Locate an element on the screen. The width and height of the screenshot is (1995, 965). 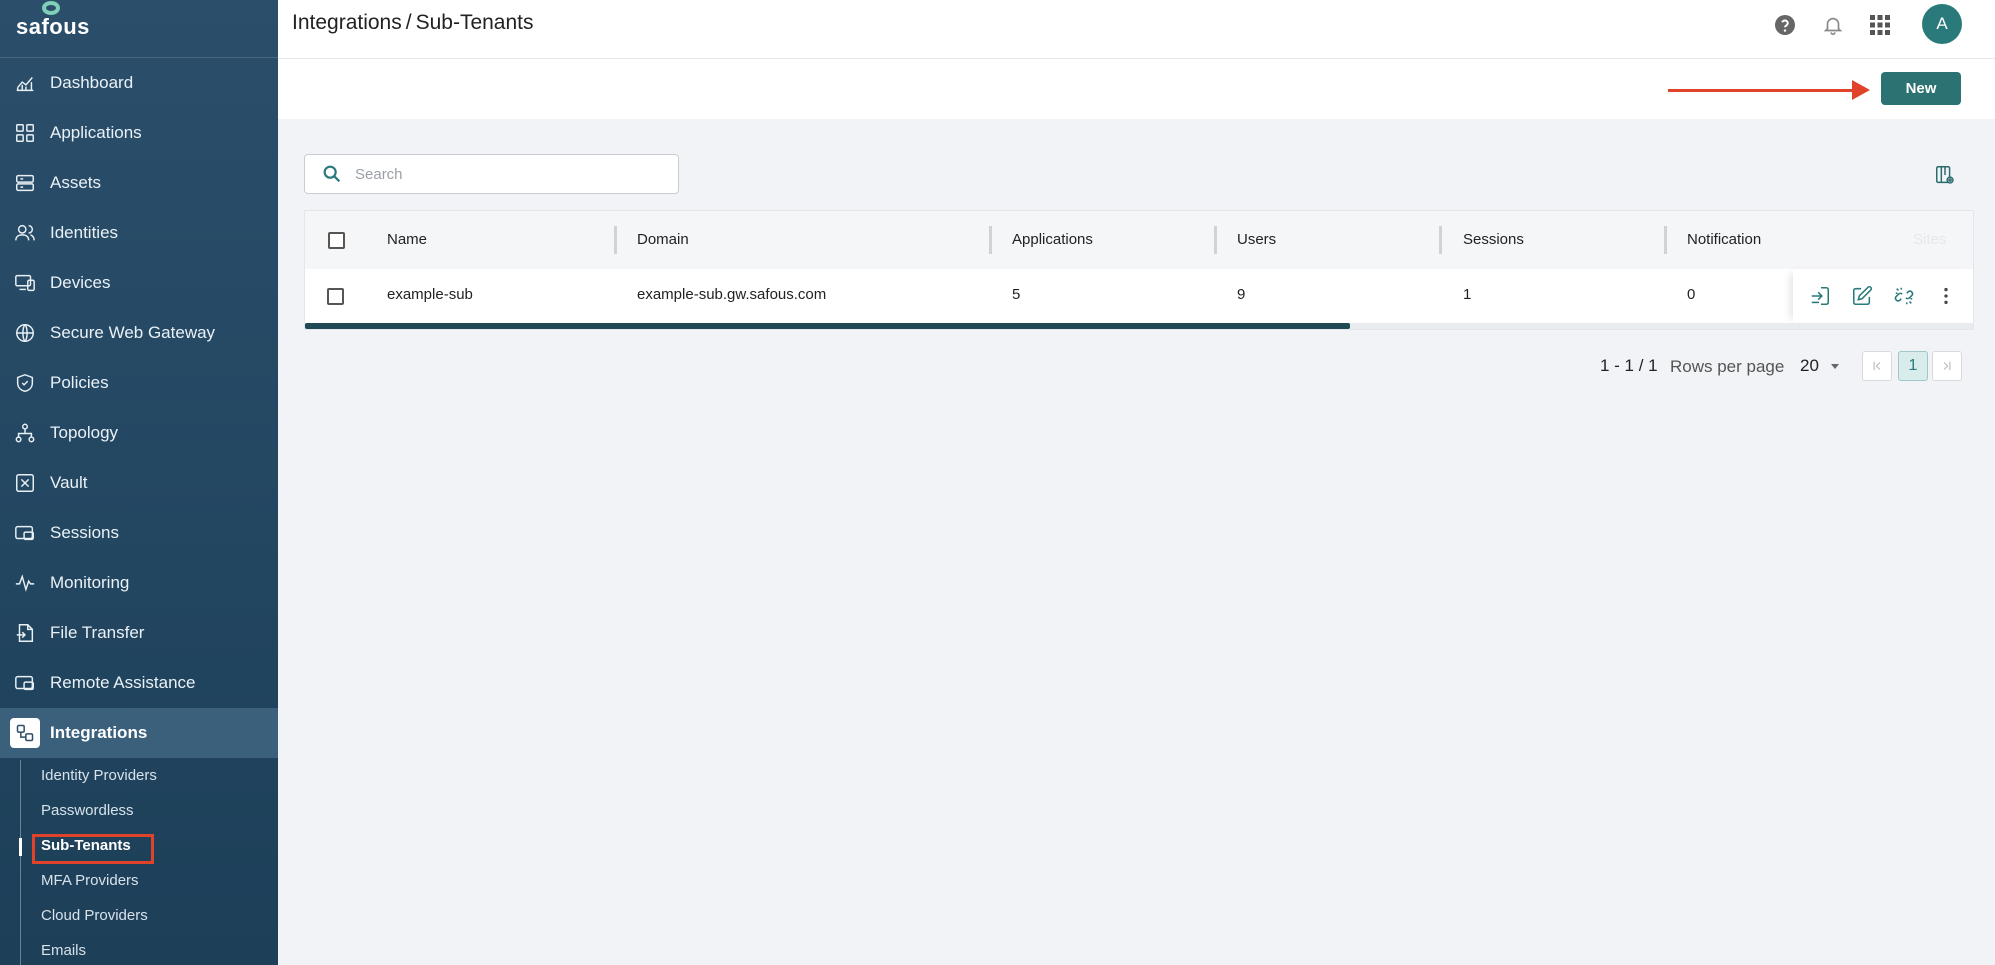
sidebar-item-label: Vault is located at coordinates (69, 482).